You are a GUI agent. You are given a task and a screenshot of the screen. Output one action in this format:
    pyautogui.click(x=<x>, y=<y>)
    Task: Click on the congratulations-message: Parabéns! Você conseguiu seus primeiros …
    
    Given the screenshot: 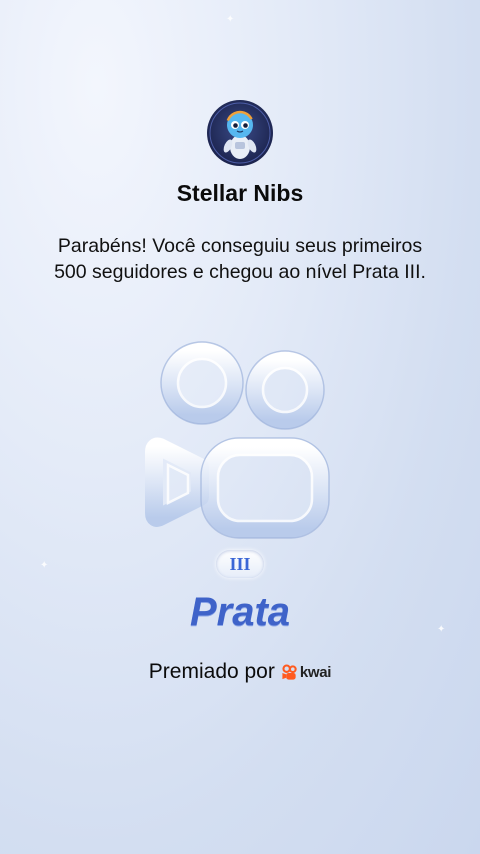 What is the action you would take?
    pyautogui.click(x=240, y=259)
    